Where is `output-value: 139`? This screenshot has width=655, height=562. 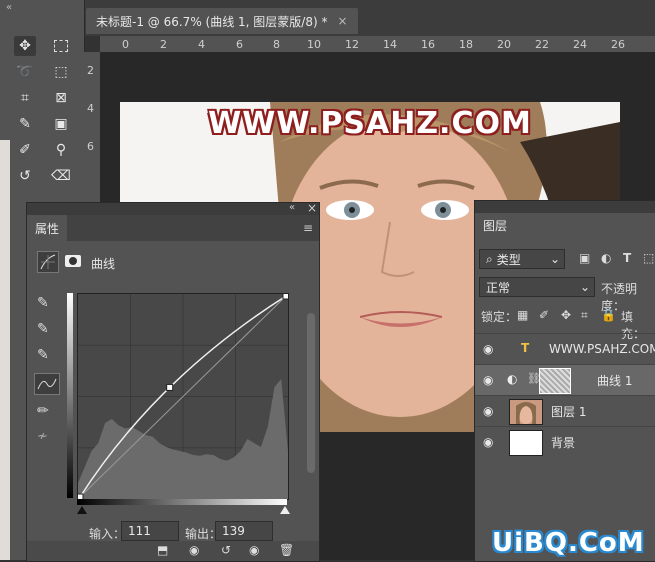
output-value: 139 is located at coordinates (233, 531).